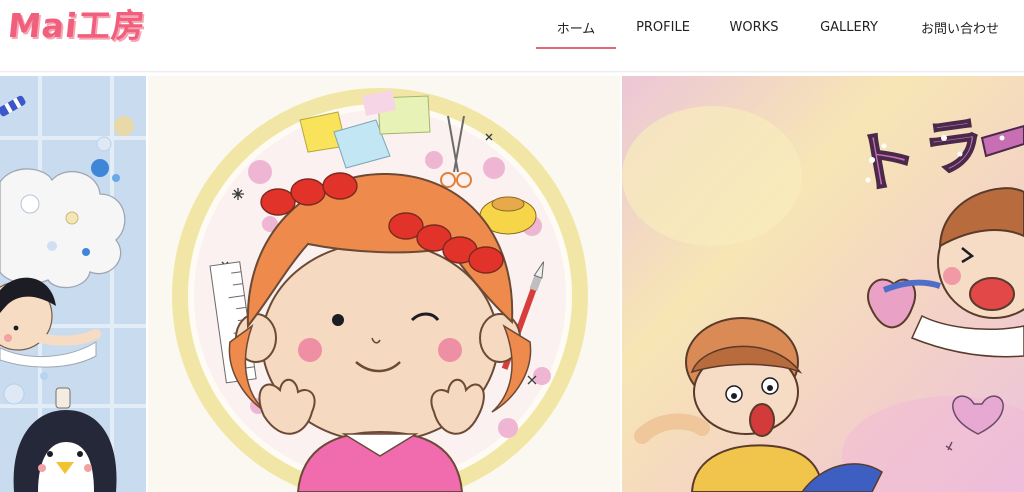 Image resolution: width=1024 pixels, height=492 pixels. What do you see at coordinates (849, 27) in the screenshot?
I see `nav-item-gallery: GALLERY` at bounding box center [849, 27].